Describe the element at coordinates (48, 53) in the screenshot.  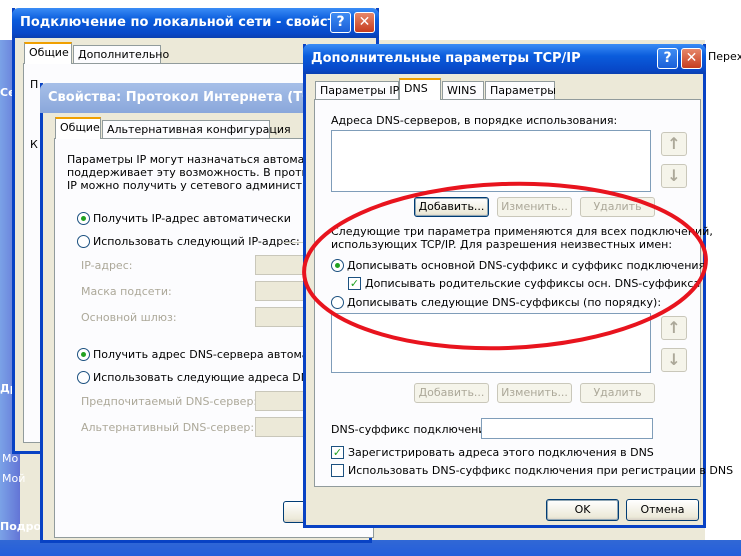
I see `tab-general: Общие` at that location.